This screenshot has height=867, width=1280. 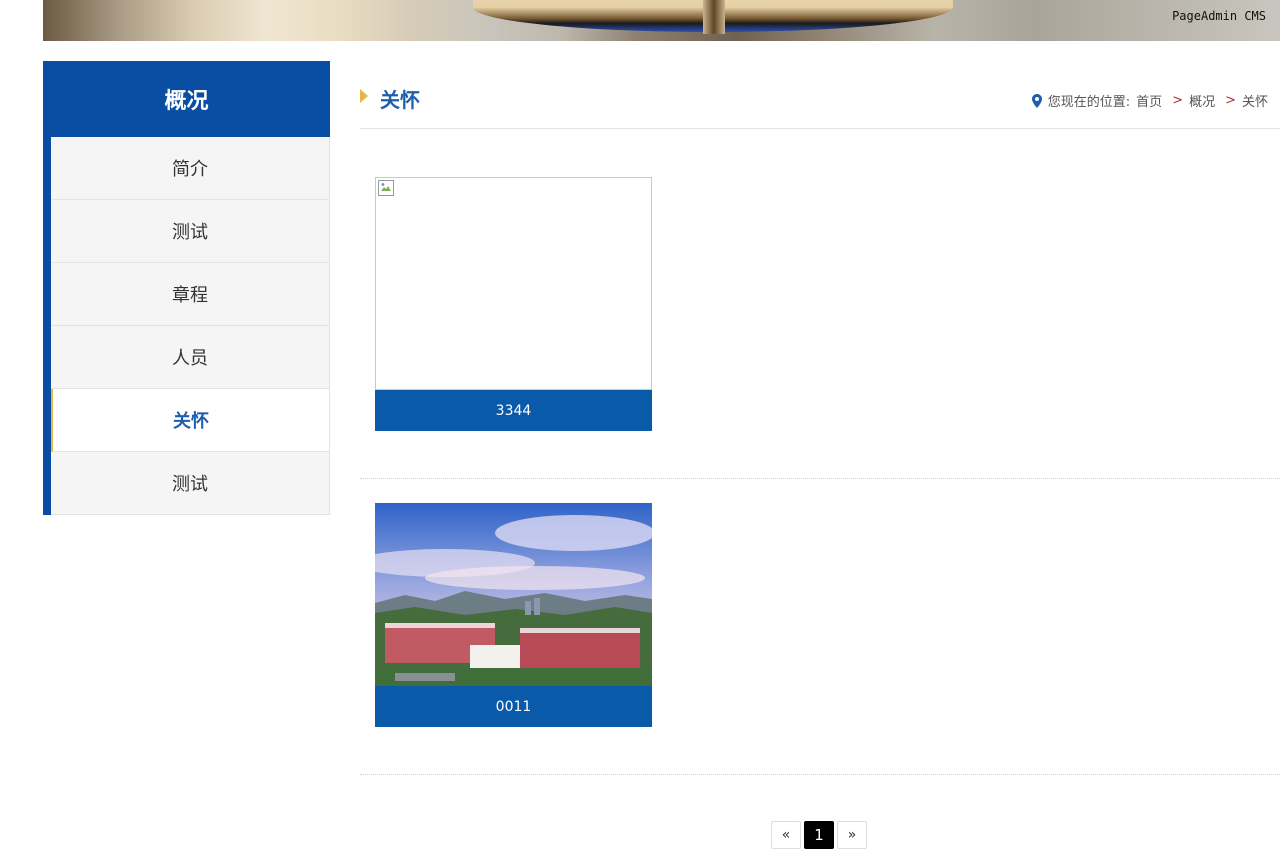 I want to click on card-caption: 0011, so click(x=513, y=706).